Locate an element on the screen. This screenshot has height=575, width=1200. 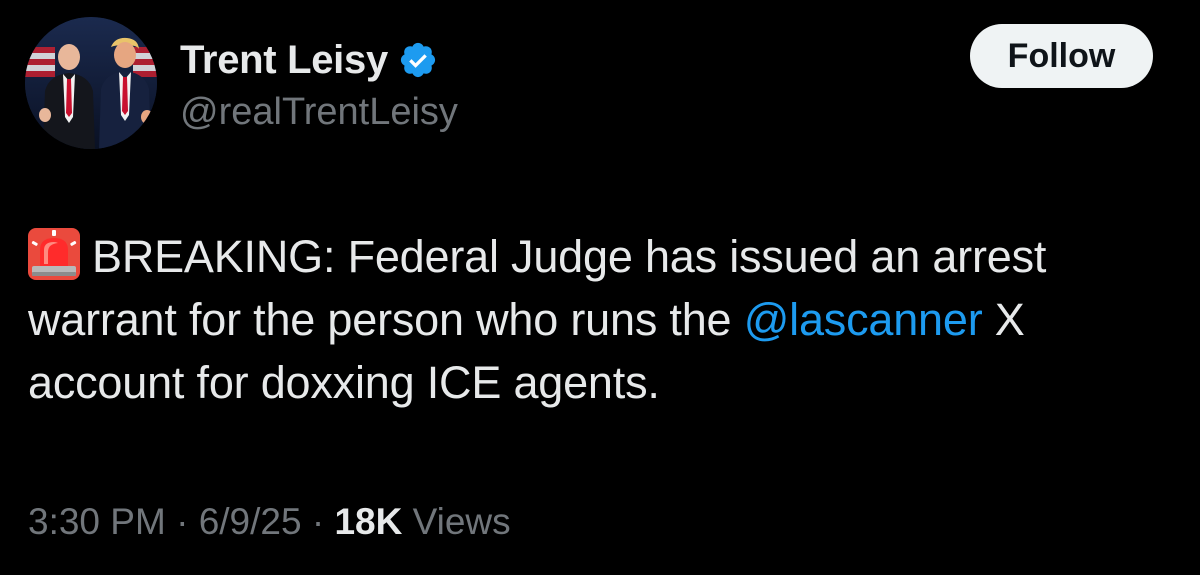
views-count: 18K is located at coordinates (368, 521).